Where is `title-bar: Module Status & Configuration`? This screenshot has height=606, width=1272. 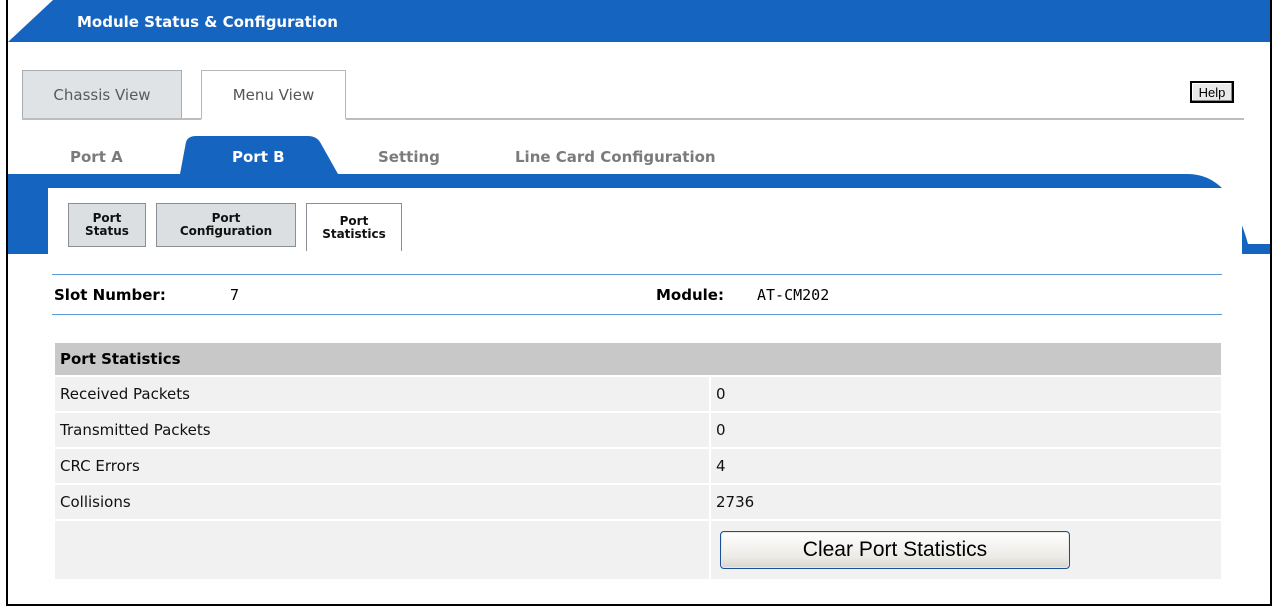 title-bar: Module Status & Configuration is located at coordinates (639, 21).